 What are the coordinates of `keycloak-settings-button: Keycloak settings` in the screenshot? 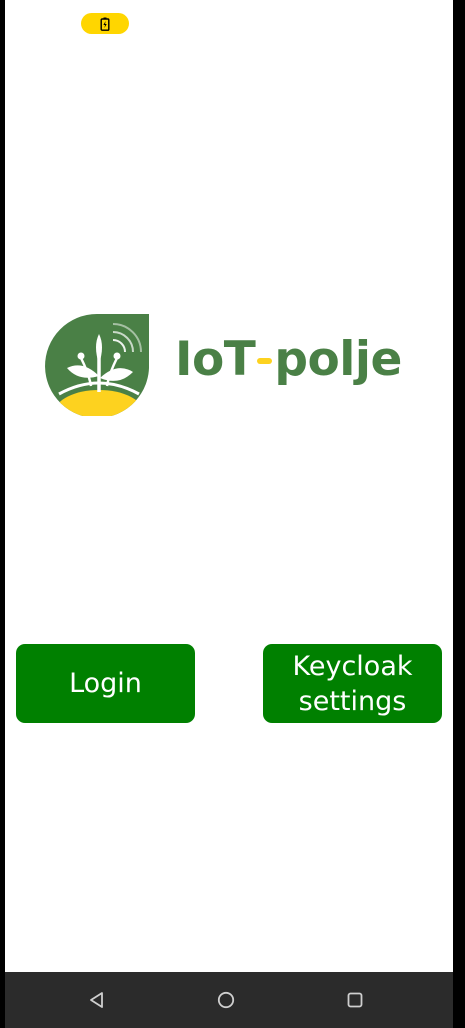 It's located at (352, 683).